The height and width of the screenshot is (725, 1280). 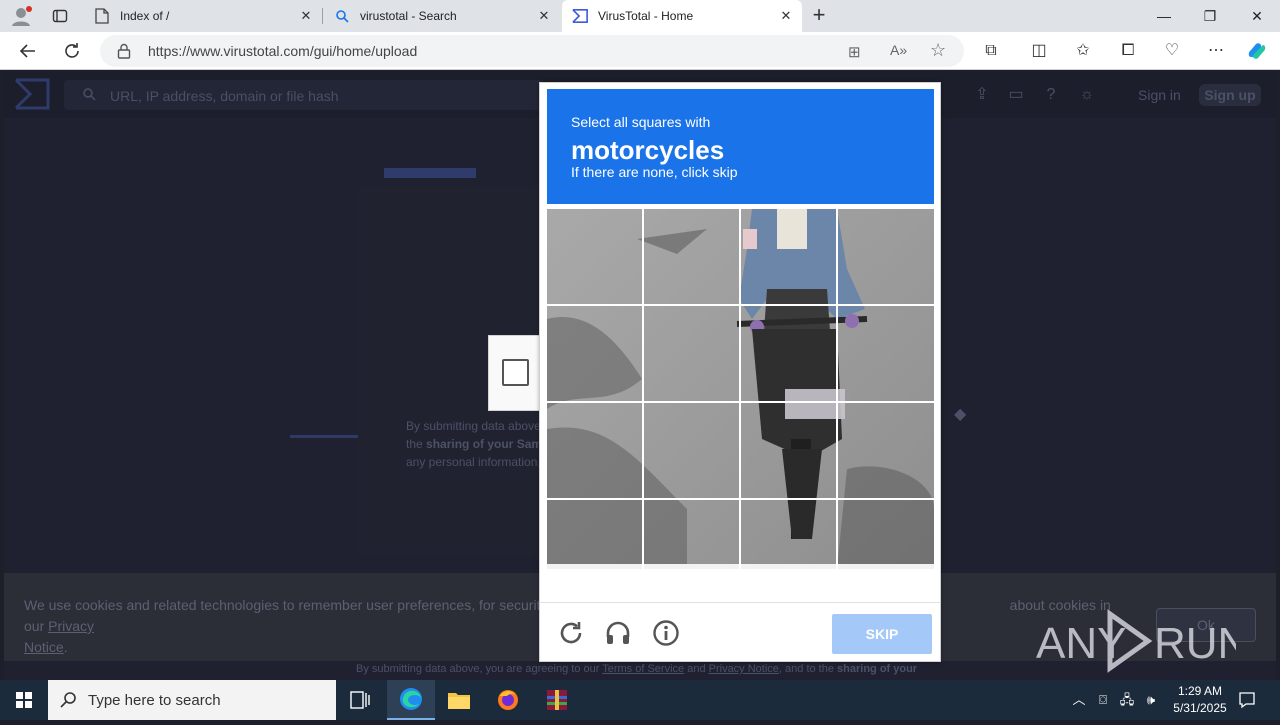 I want to click on card-text-2: the sharing of your Samp, so click(x=478, y=444).